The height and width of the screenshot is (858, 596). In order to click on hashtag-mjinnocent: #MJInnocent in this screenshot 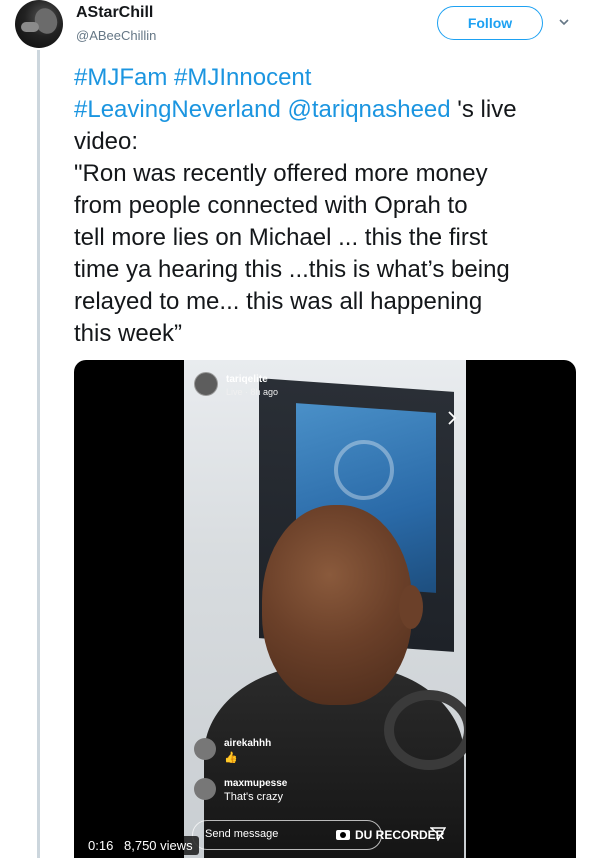, I will do `click(242, 77)`.